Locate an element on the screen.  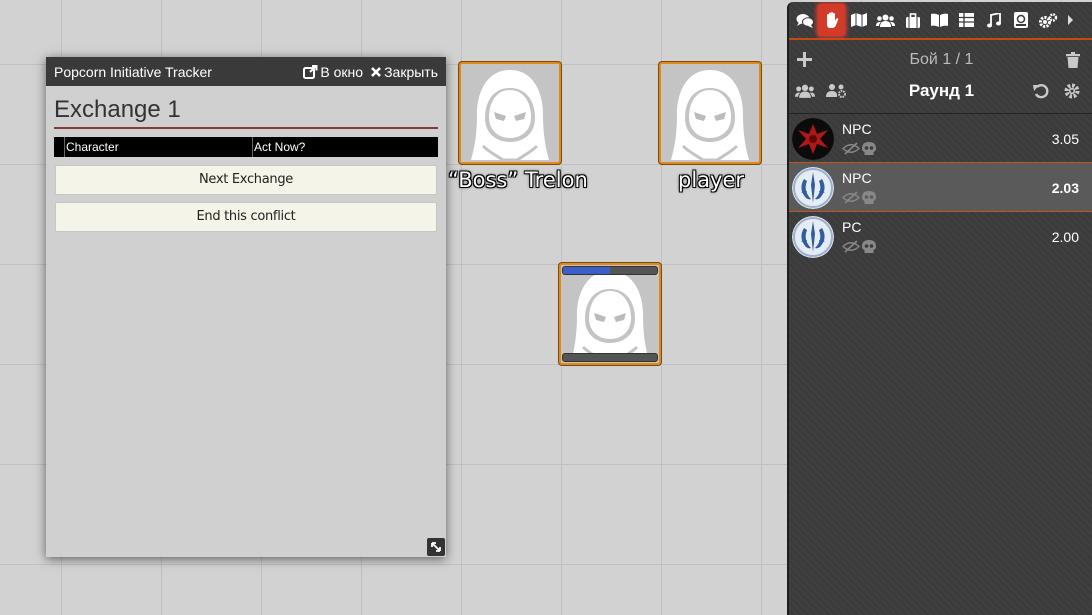
reset-round-button is located at coordinates (1041, 91).